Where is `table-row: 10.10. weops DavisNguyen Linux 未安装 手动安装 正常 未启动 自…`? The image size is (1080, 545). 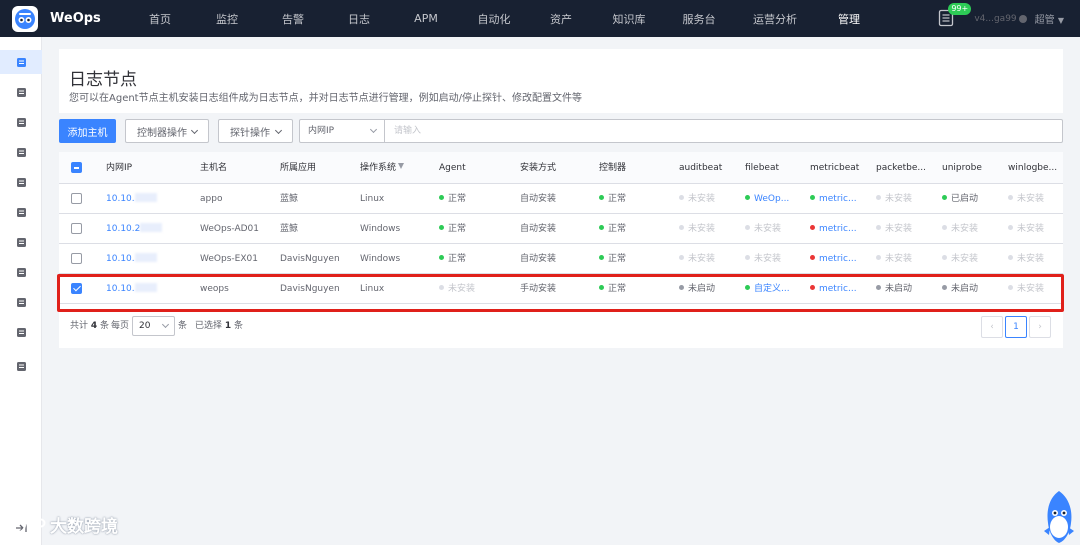
table-row: 10.10. weops DavisNguyen Linux 未安装 手动安装 正常 未启动 自… is located at coordinates (561, 289).